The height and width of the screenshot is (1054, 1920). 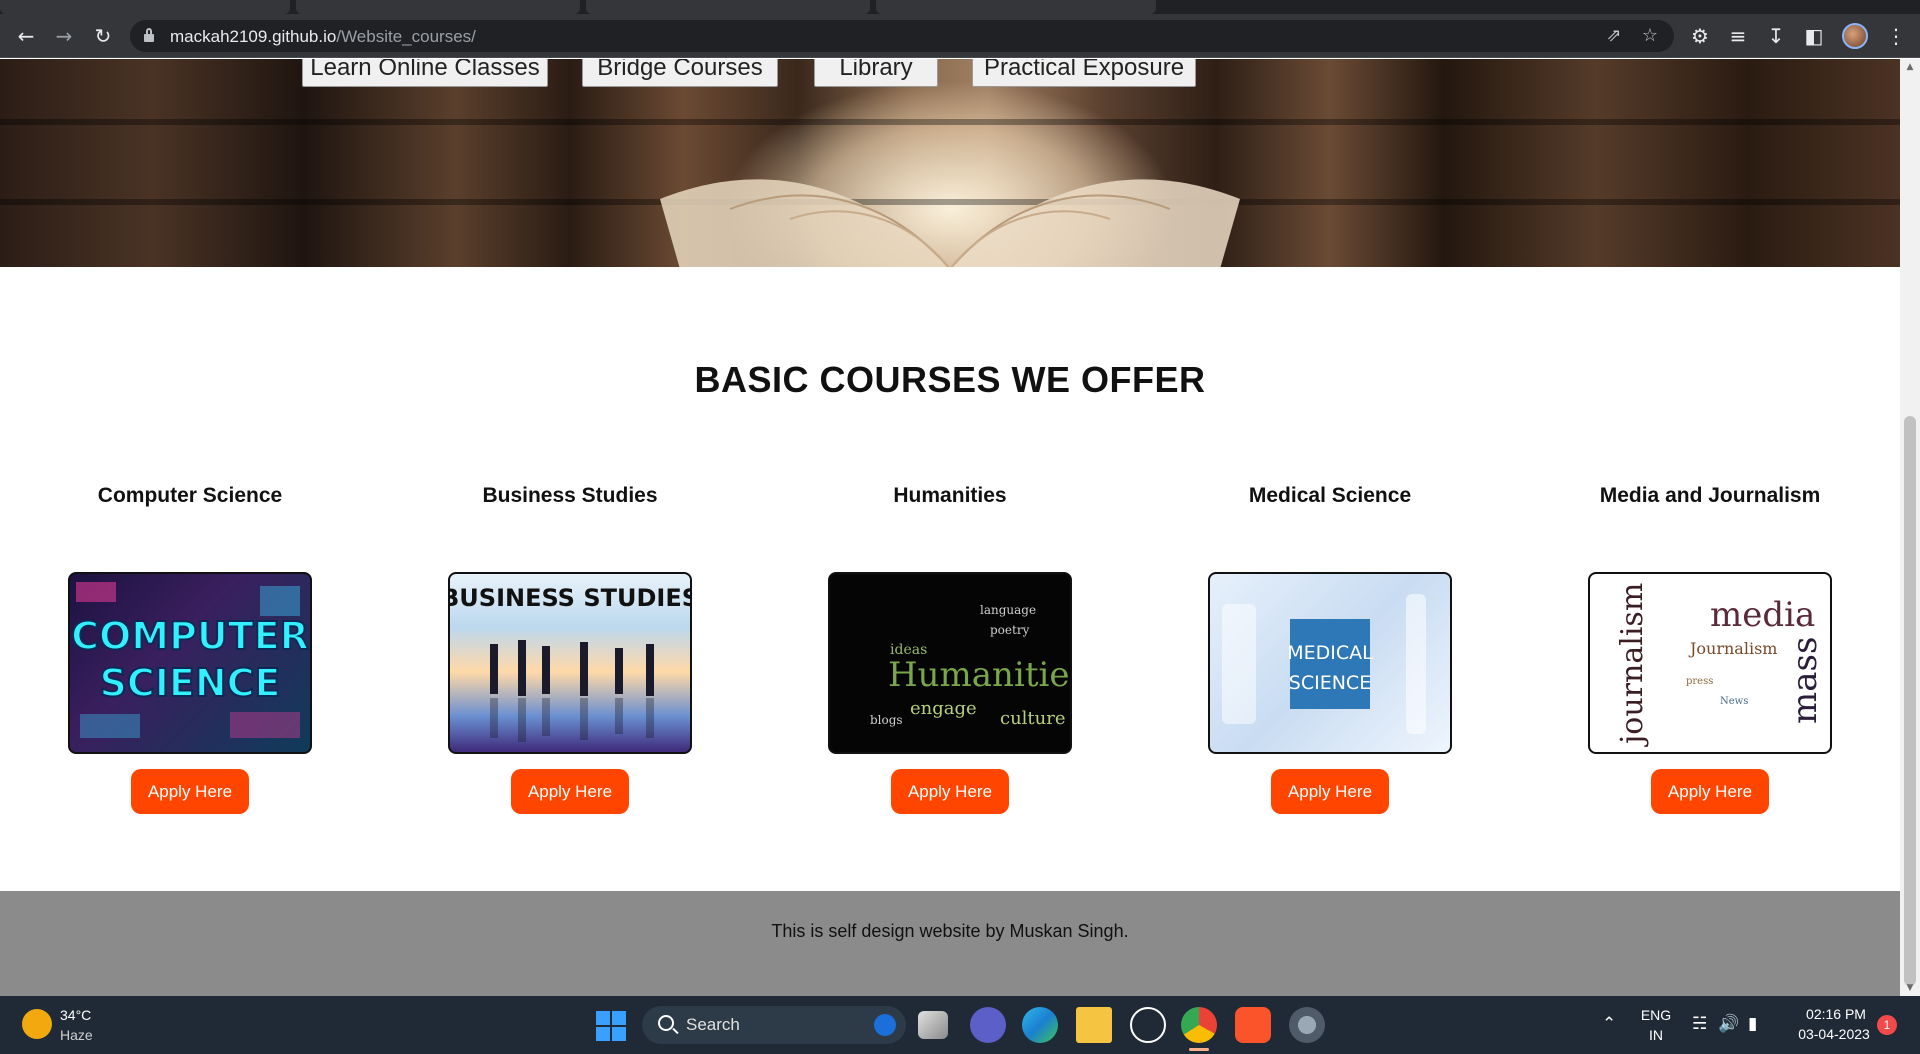 I want to click on task-view-icon, so click(x=933, y=1025).